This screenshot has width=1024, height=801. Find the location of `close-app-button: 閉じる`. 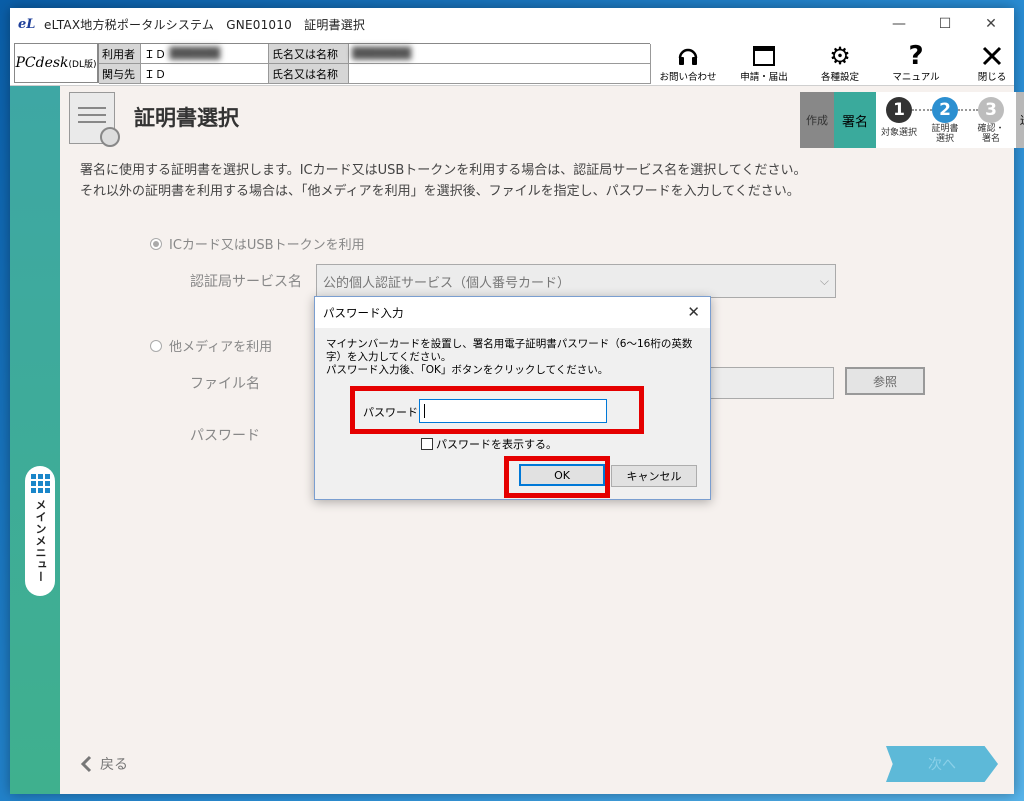

close-app-button: 閉じる is located at coordinates (989, 63).